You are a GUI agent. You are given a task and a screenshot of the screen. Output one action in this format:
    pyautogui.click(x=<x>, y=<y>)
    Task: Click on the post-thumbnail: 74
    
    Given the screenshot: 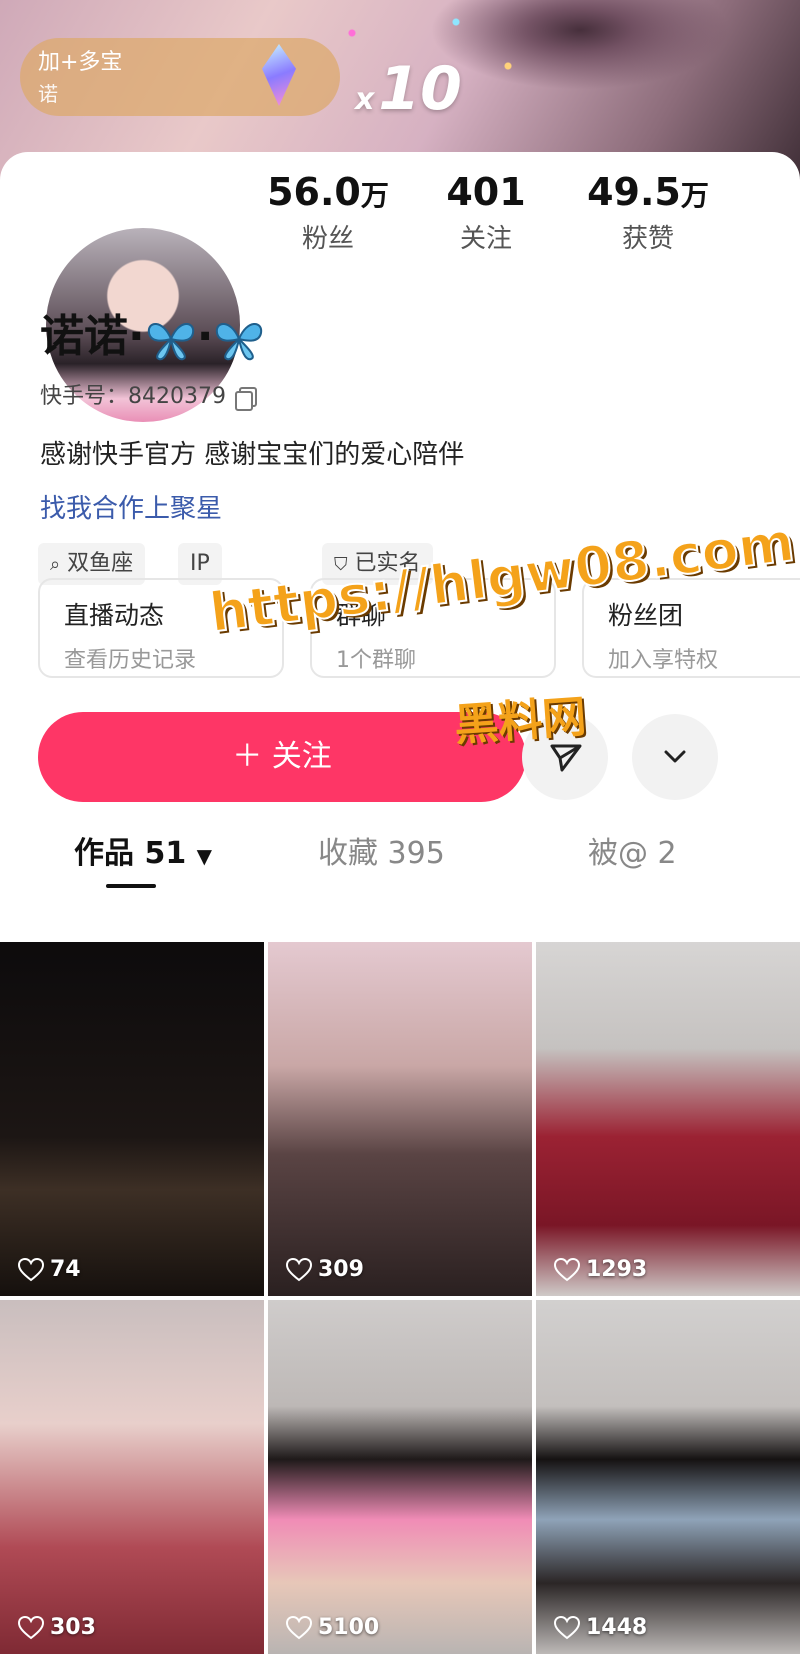 What is the action you would take?
    pyautogui.click(x=132, y=1119)
    